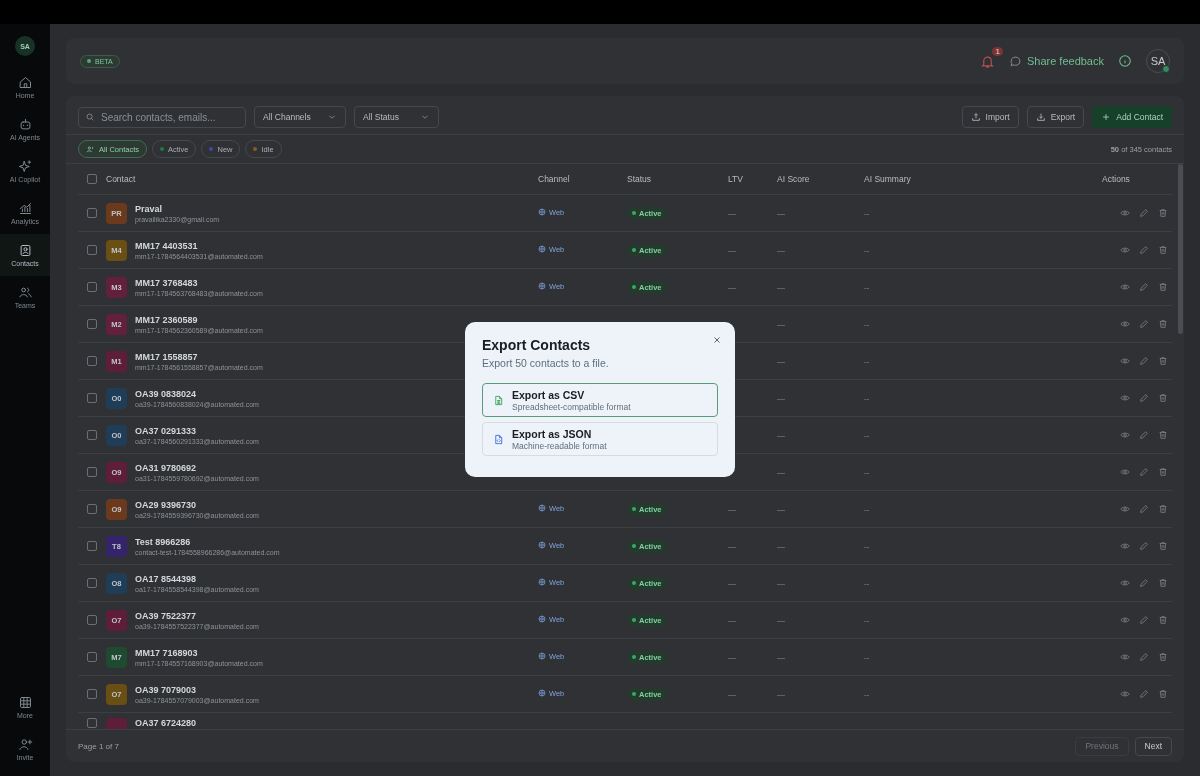 The image size is (1200, 776). Describe the element at coordinates (121, 179) in the screenshot. I see `column-header: Contact` at that location.